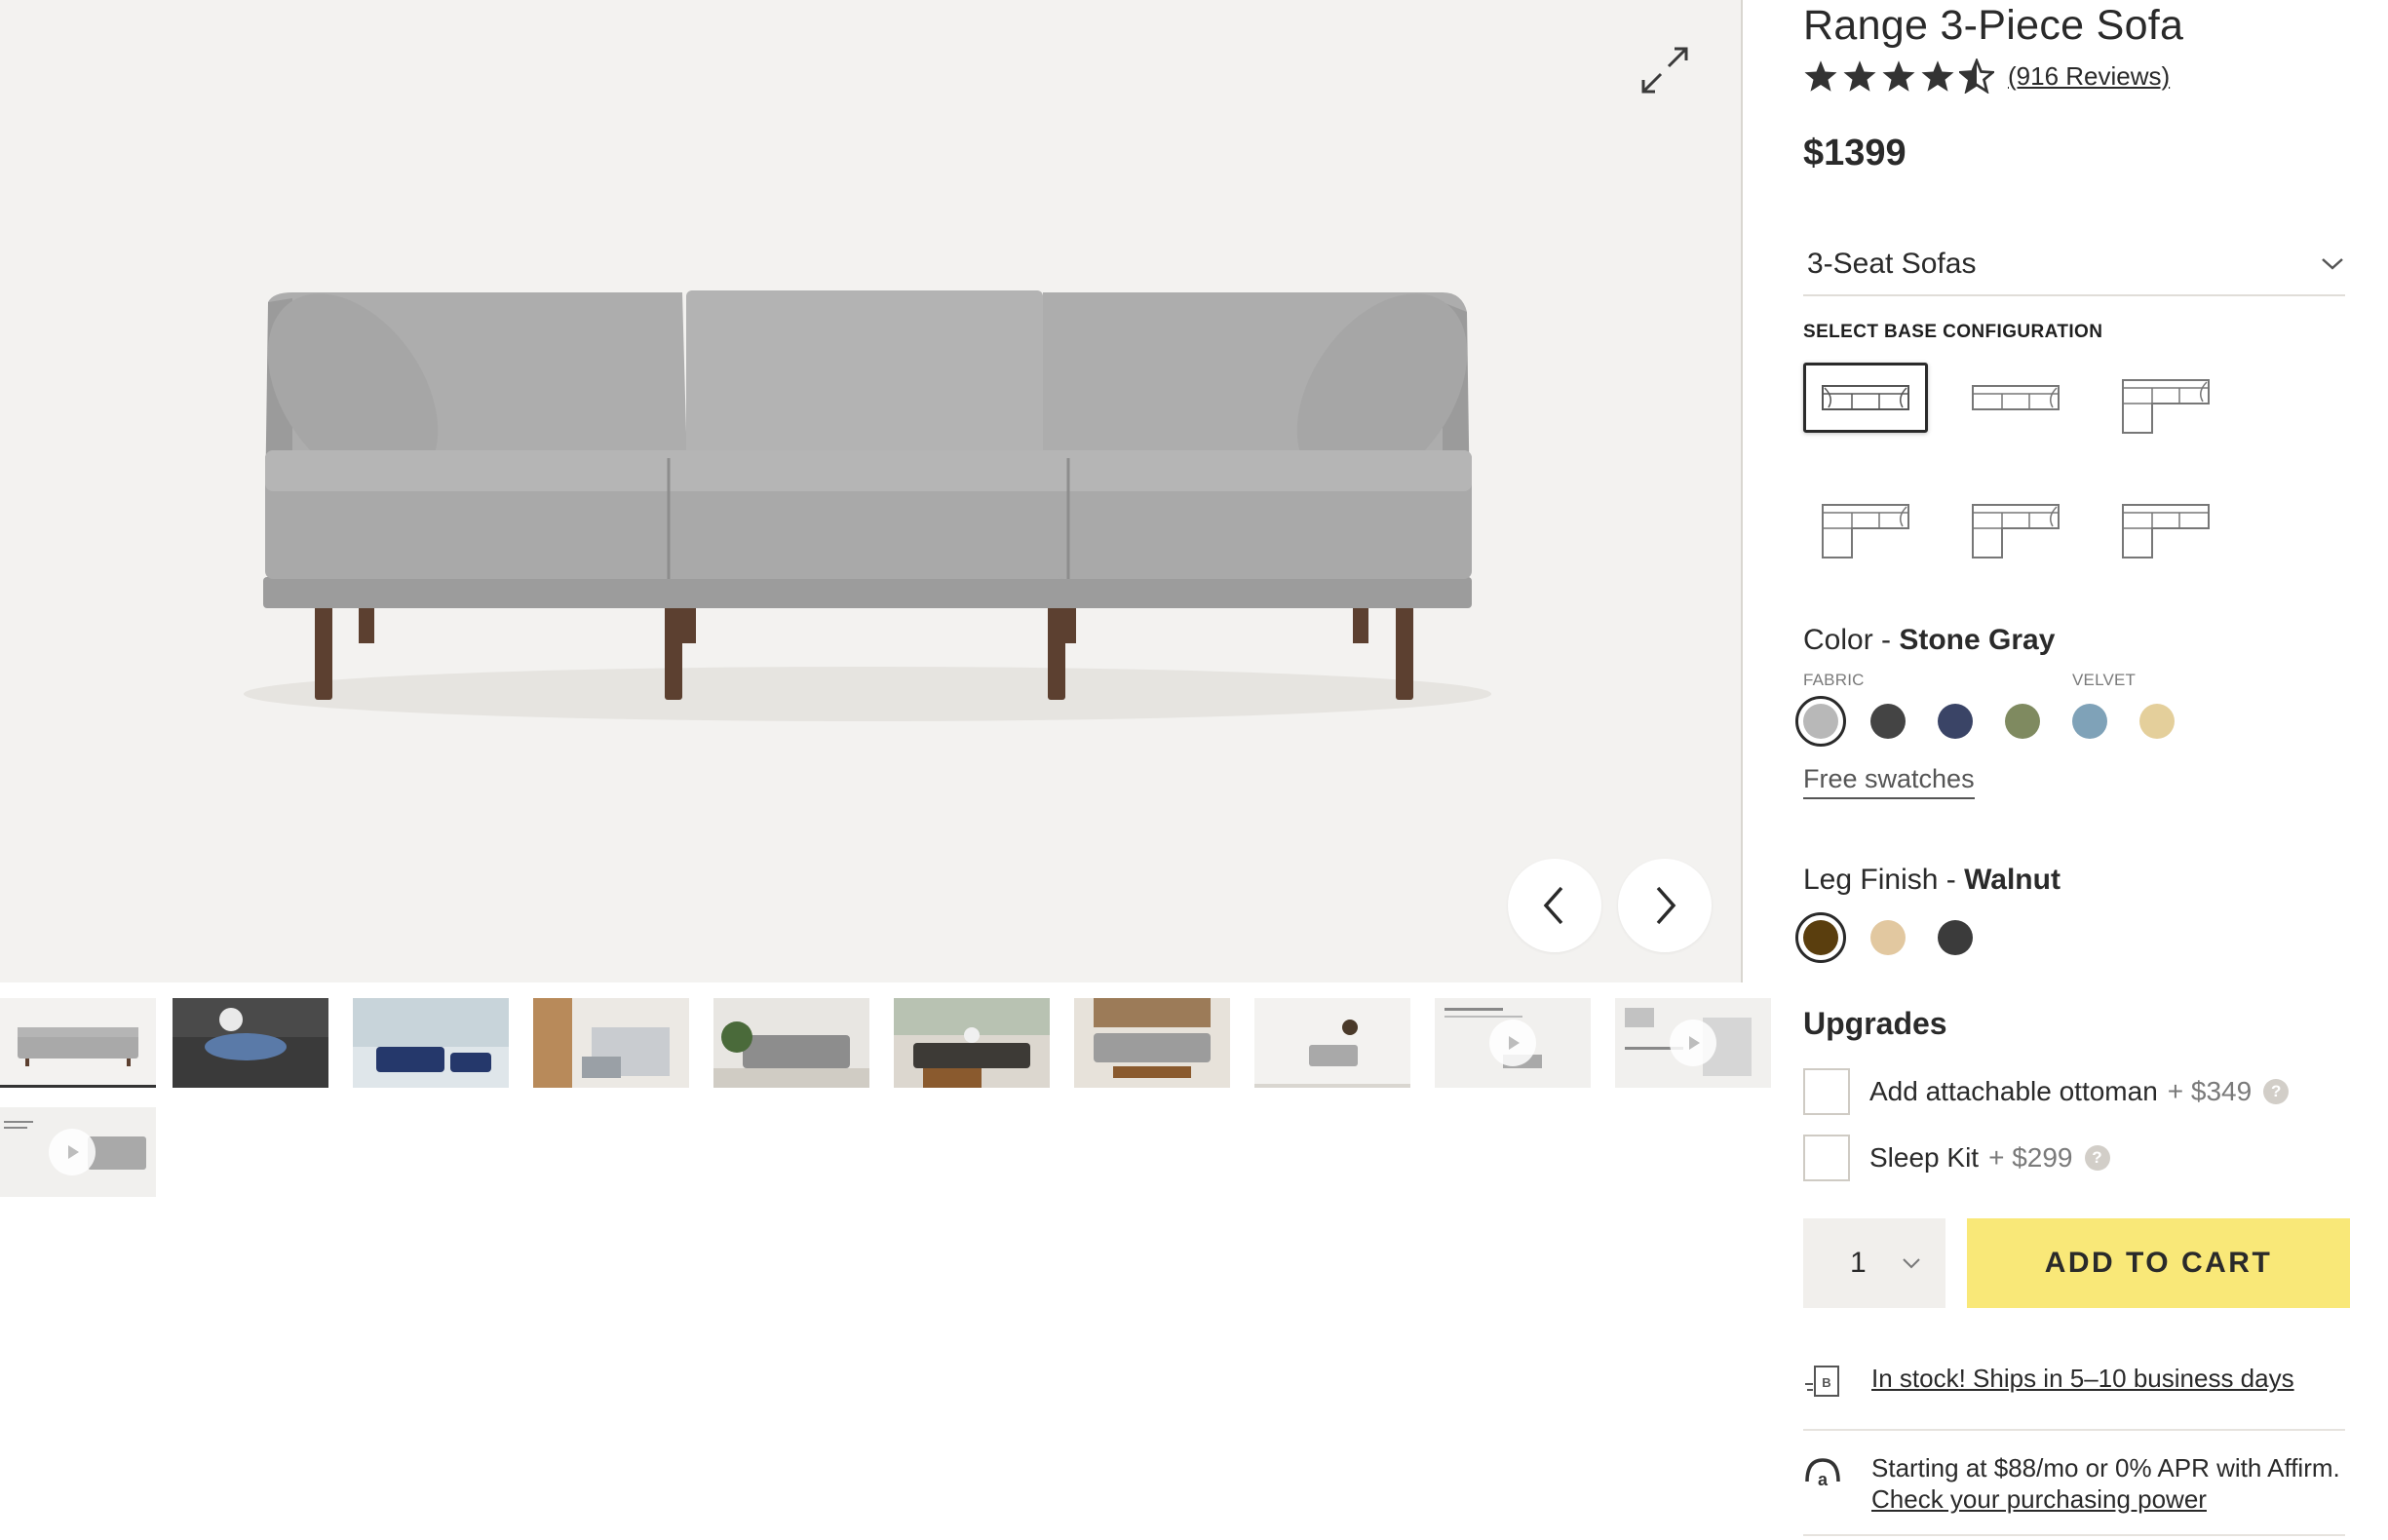 The image size is (2388, 1540). I want to click on upgrade-sleep-kit: Sleep Kit + $299 ?, so click(1956, 1158).